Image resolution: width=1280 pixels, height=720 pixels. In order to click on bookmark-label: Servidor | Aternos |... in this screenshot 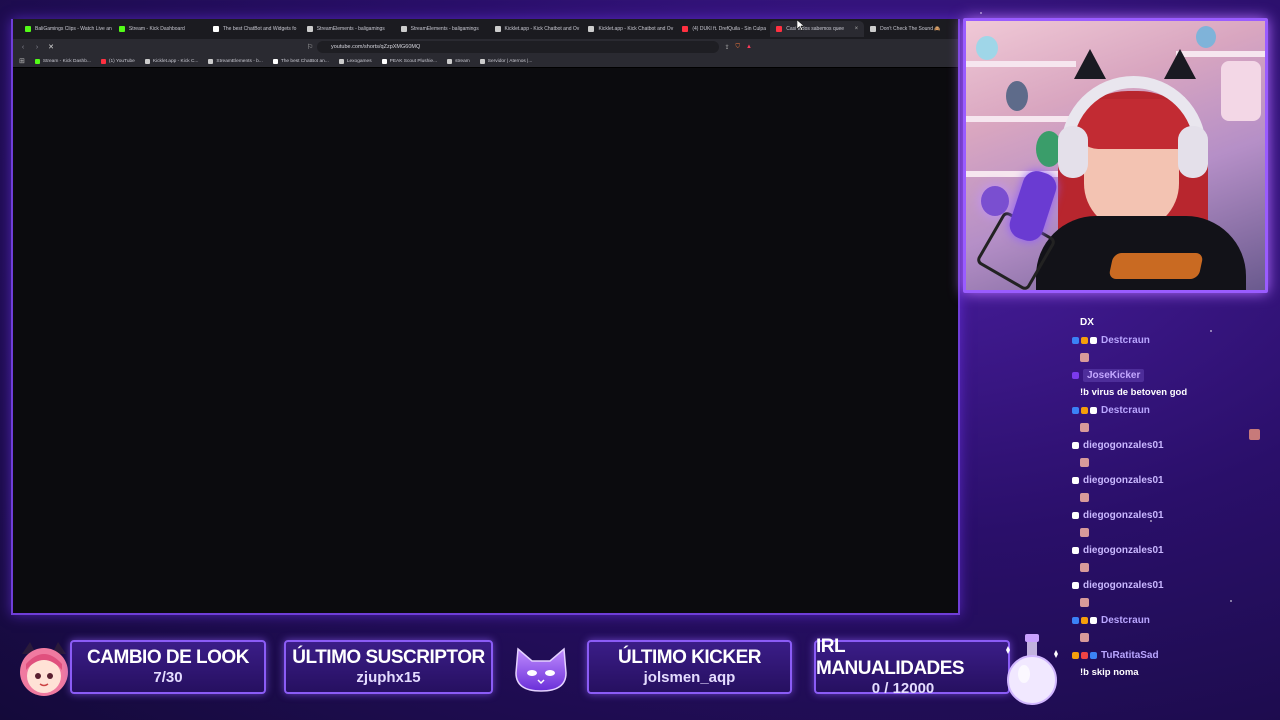, I will do `click(510, 61)`.